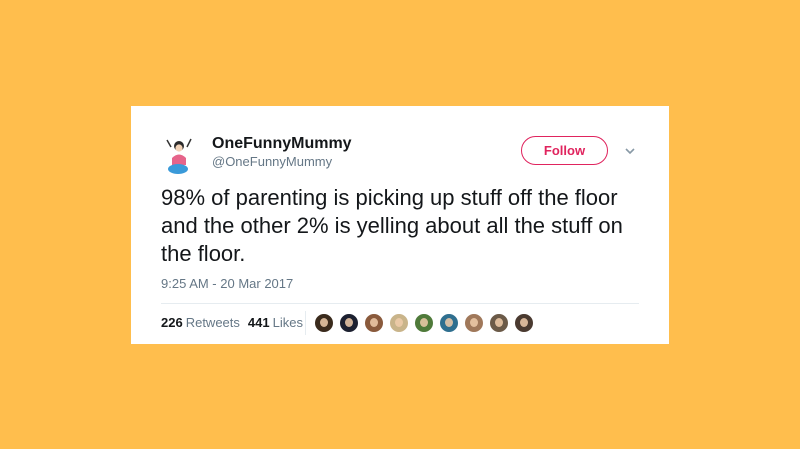  What do you see at coordinates (272, 161) in the screenshot?
I see `user-handle: @OneFunnyMummy` at bounding box center [272, 161].